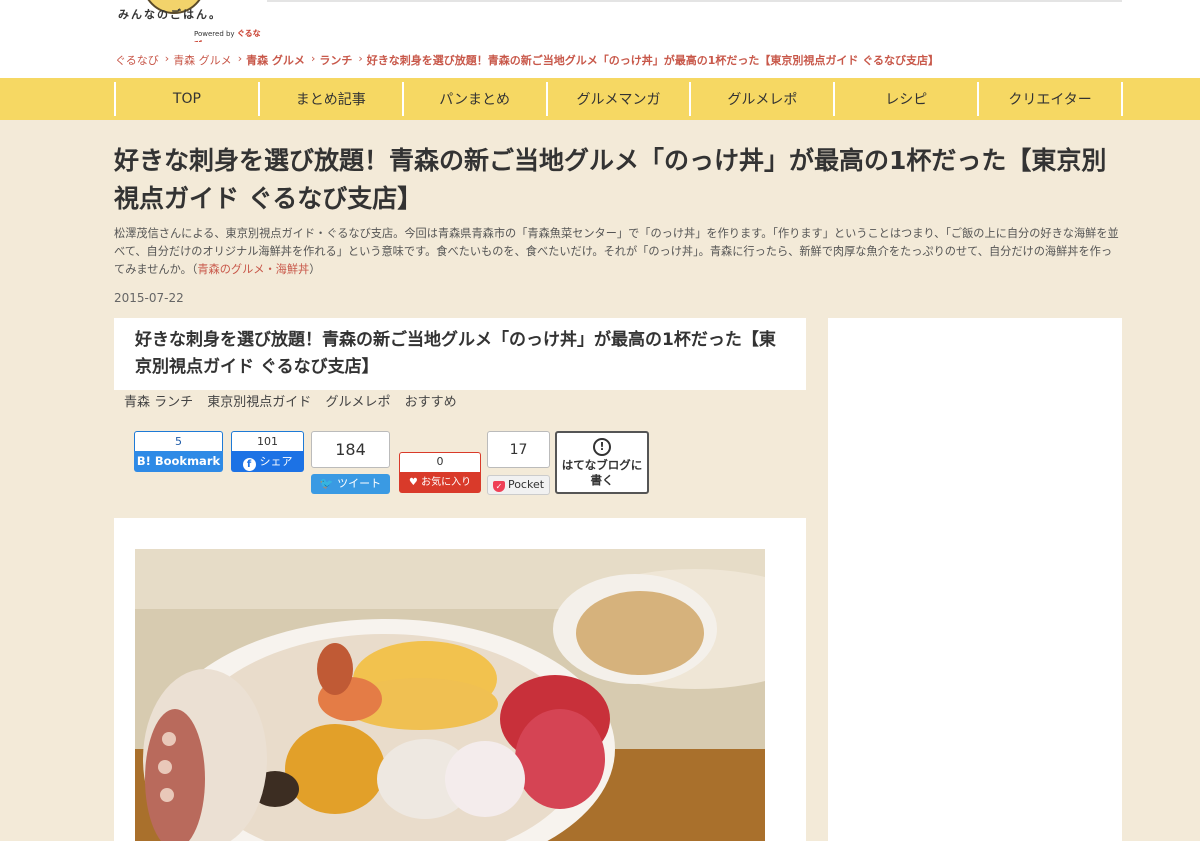 The image size is (1200, 841). I want to click on facebook-icon: f, so click(249, 464).